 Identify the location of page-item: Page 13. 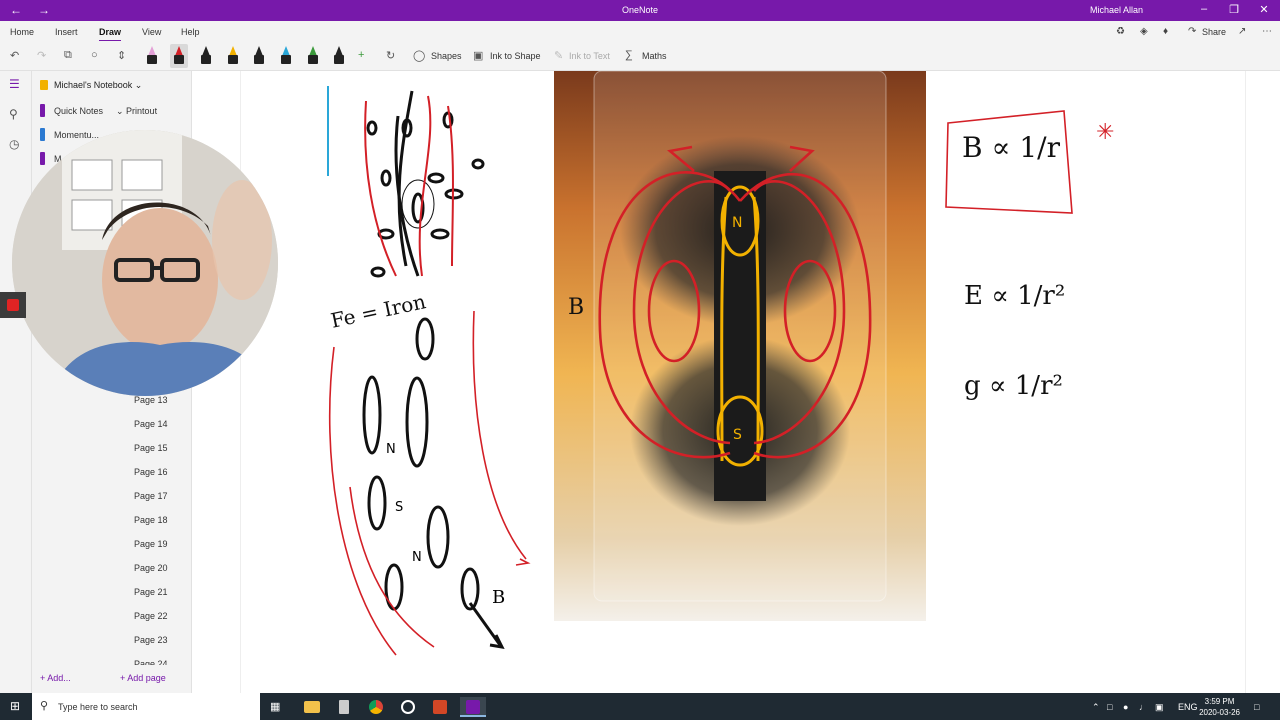
(151, 400).